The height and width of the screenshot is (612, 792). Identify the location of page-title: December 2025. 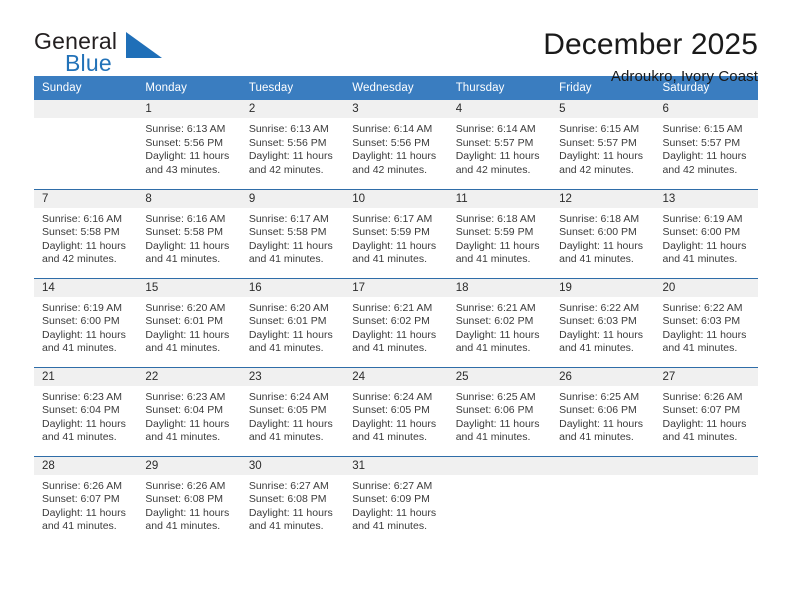
(650, 44).